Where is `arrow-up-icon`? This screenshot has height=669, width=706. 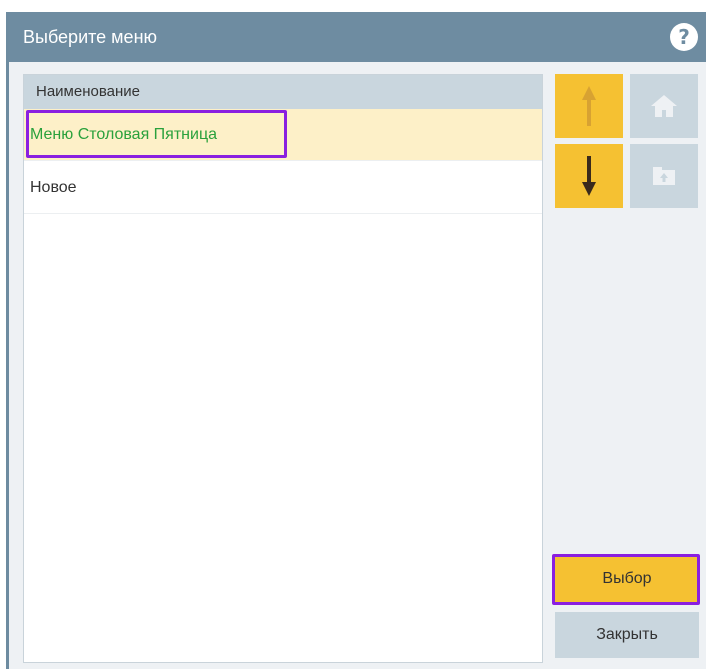
arrow-up-icon is located at coordinates (589, 106).